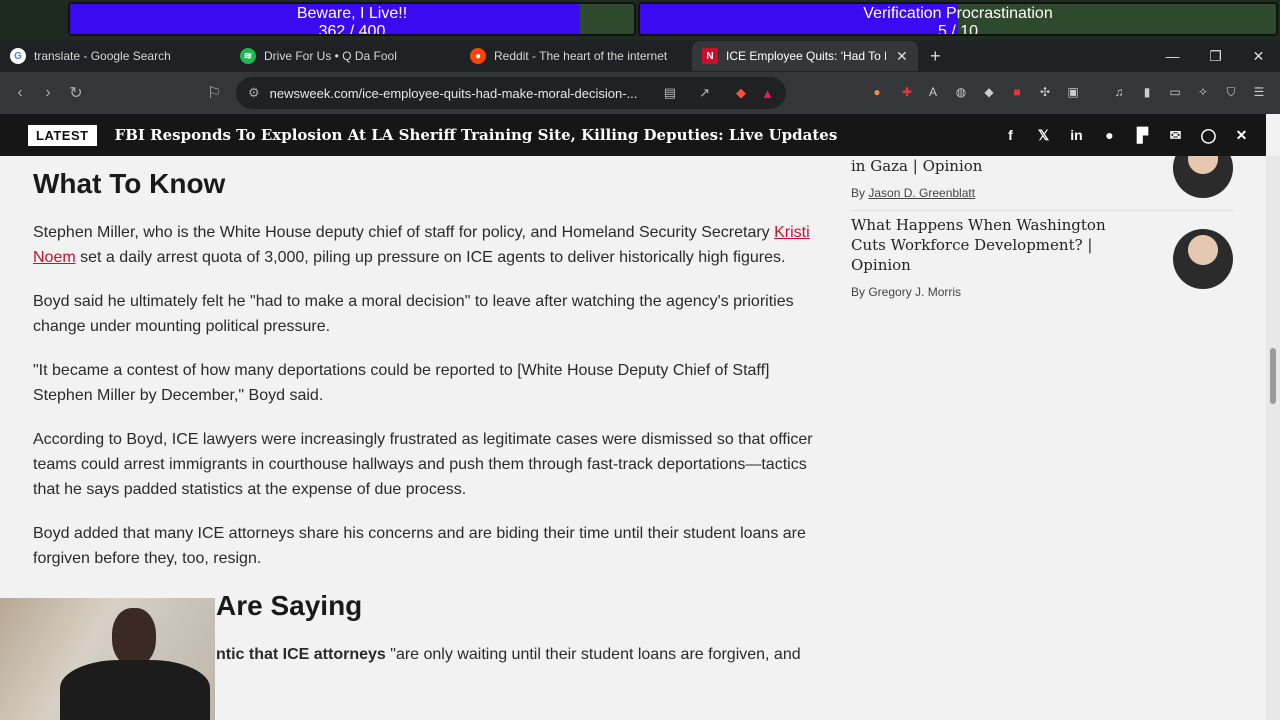  I want to click on extension-icon: ■, so click(1017, 92).